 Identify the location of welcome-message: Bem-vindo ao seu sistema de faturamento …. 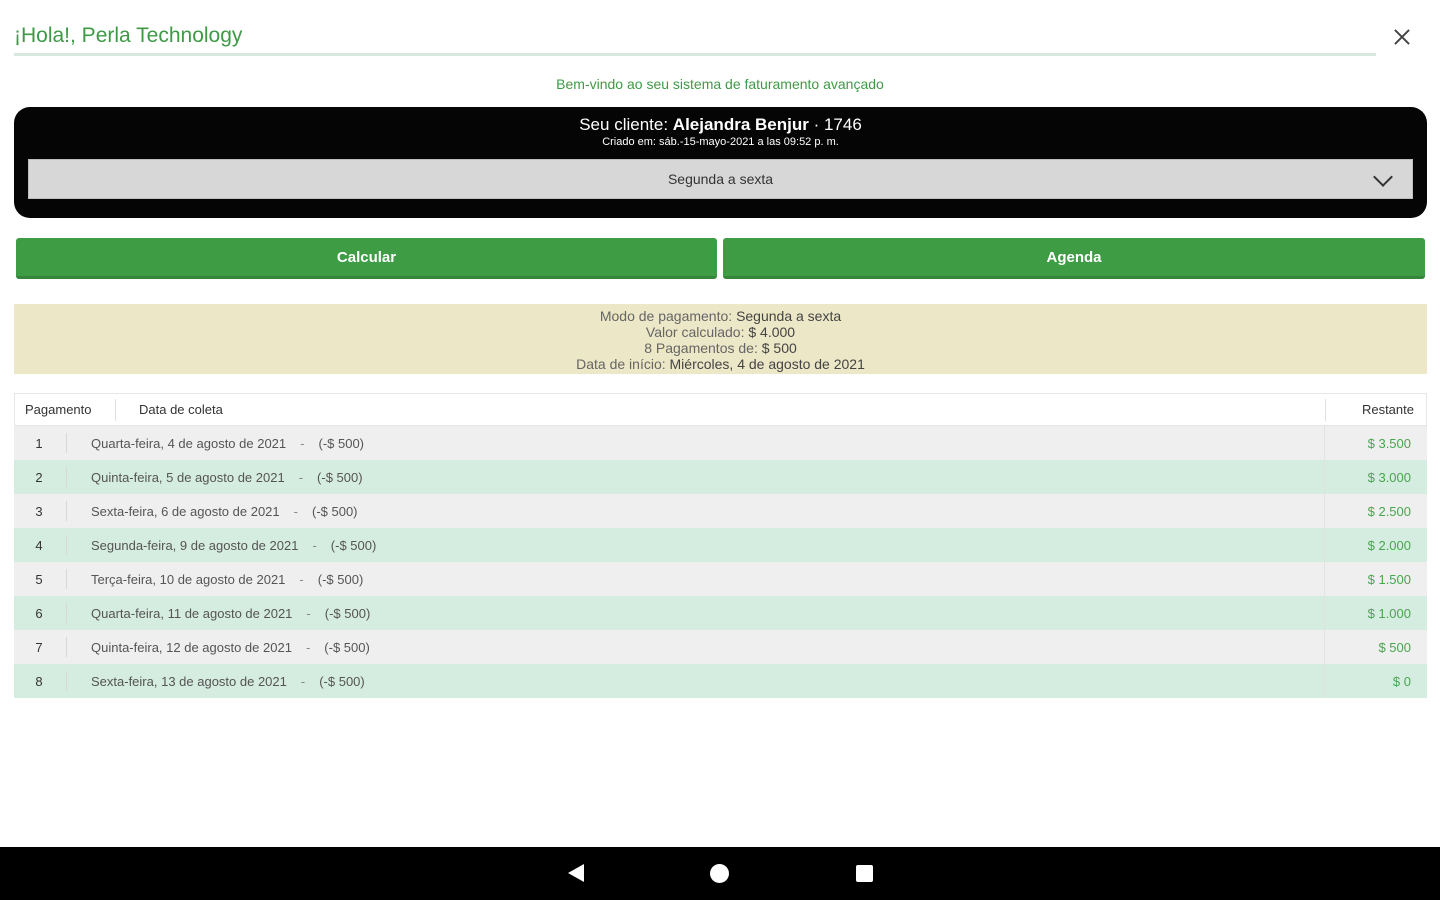
(720, 84).